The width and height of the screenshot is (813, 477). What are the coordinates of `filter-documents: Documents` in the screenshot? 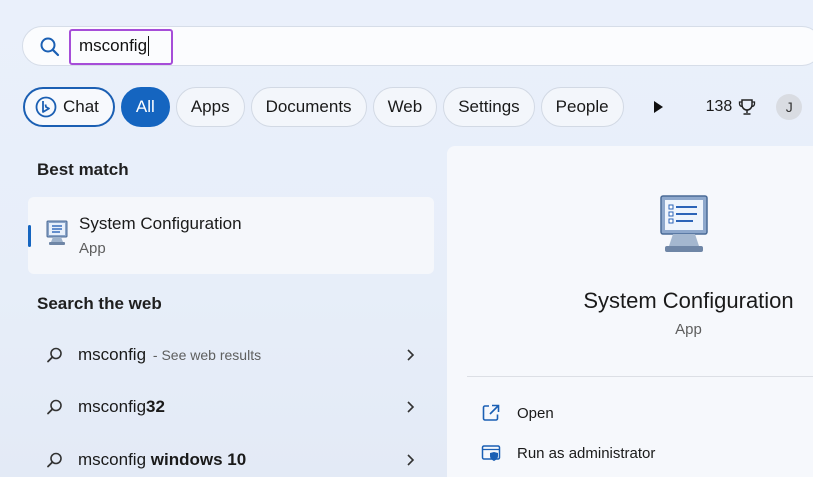 It's located at (308, 107).